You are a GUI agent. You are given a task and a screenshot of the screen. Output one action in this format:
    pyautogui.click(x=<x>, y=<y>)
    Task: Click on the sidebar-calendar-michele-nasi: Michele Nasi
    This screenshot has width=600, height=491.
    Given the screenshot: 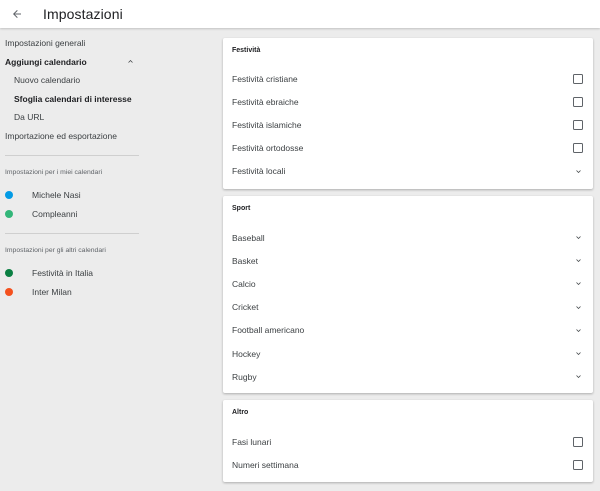 What is the action you would take?
    pyautogui.click(x=72, y=195)
    